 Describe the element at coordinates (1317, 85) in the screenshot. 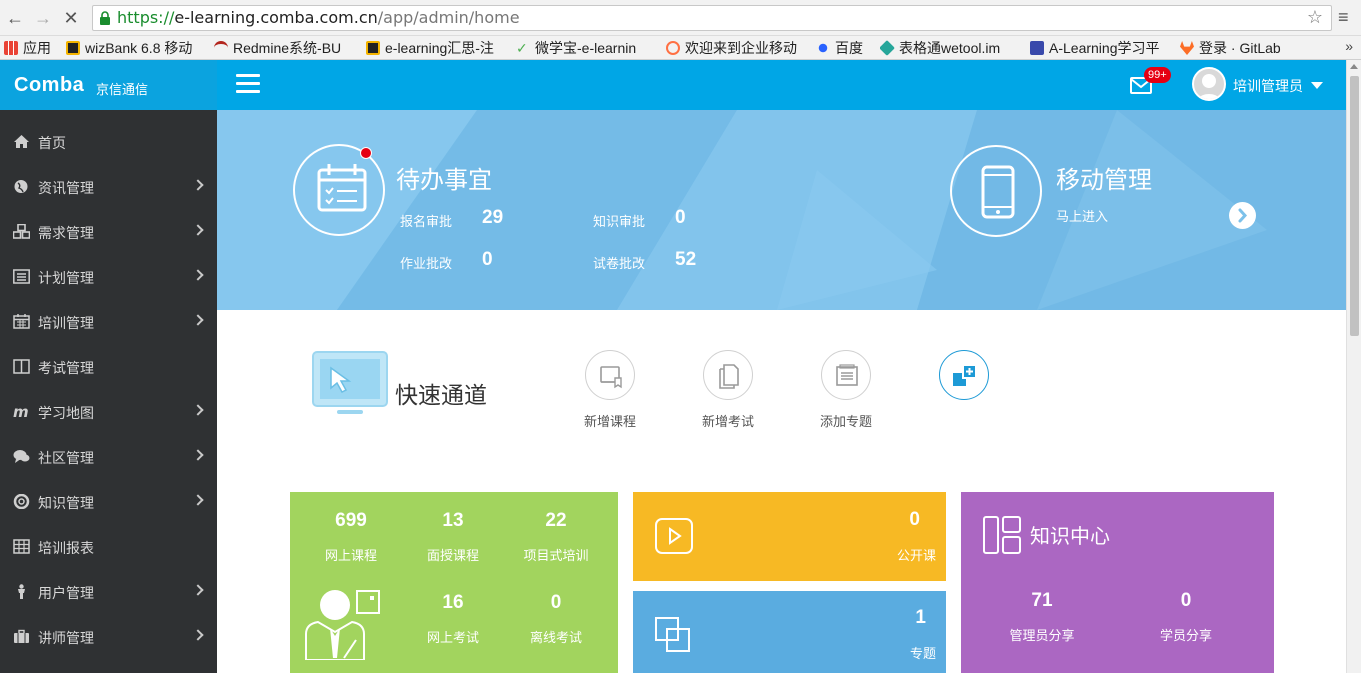

I see `user-dropdown-caret-icon` at that location.